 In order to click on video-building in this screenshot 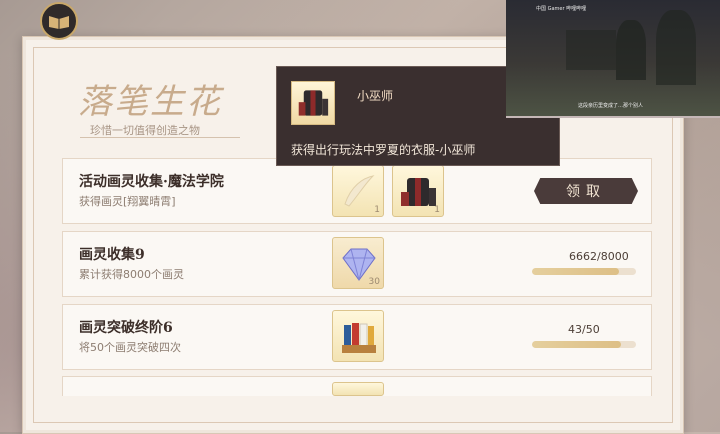, I will do `click(591, 50)`.